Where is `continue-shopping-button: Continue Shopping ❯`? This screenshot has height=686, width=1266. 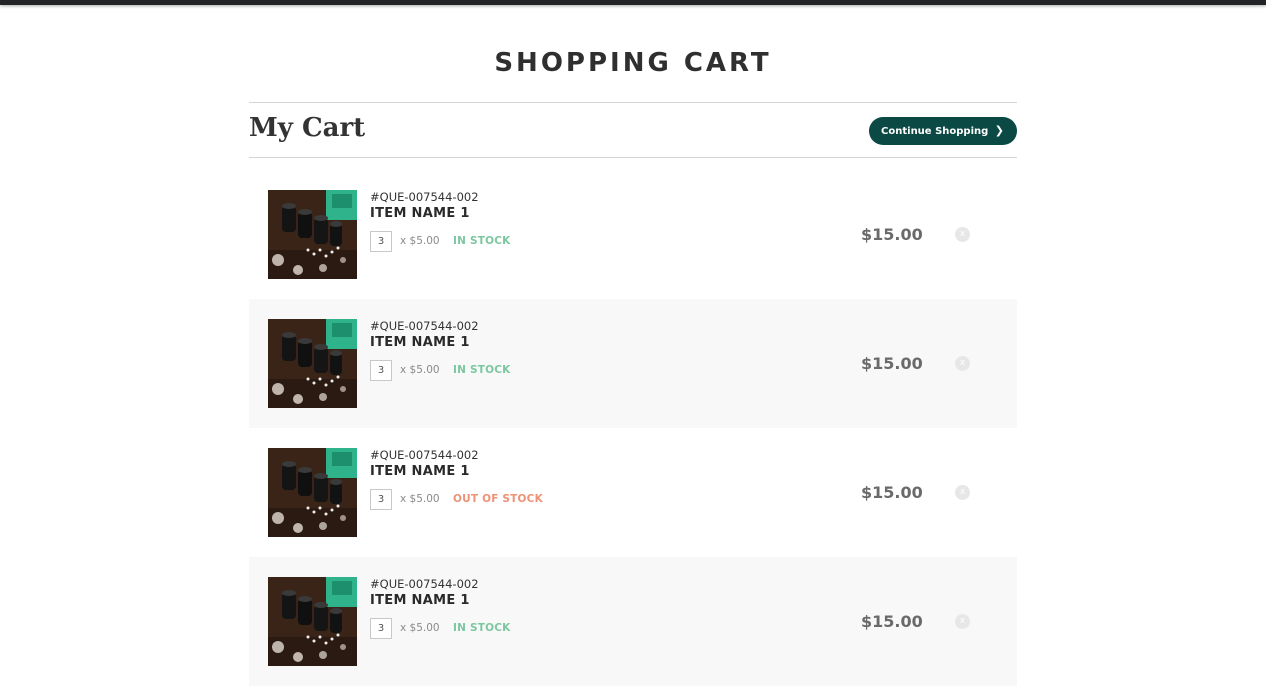
continue-shopping-button: Continue Shopping ❯ is located at coordinates (943, 131).